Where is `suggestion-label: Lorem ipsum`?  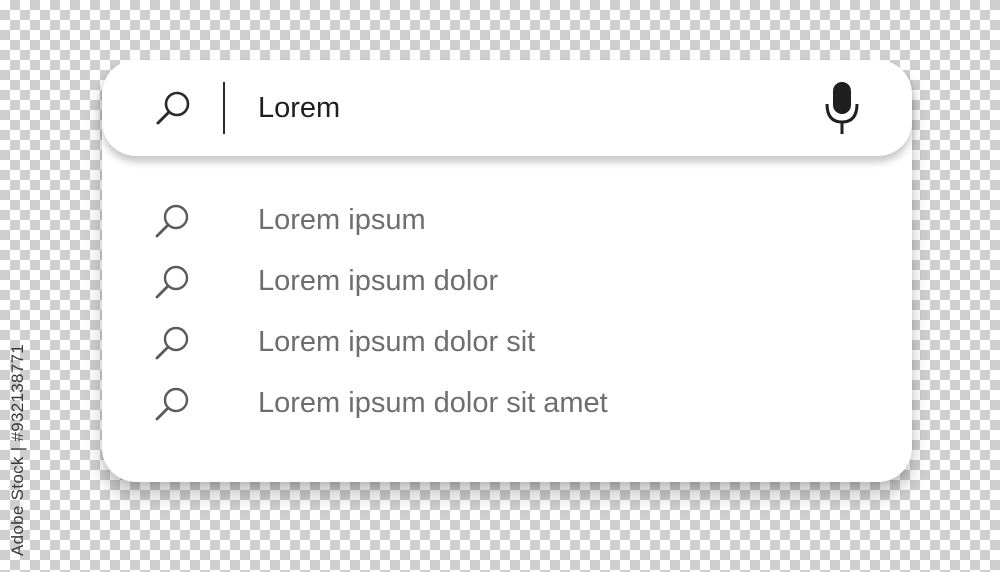 suggestion-label: Lorem ipsum is located at coordinates (342, 220).